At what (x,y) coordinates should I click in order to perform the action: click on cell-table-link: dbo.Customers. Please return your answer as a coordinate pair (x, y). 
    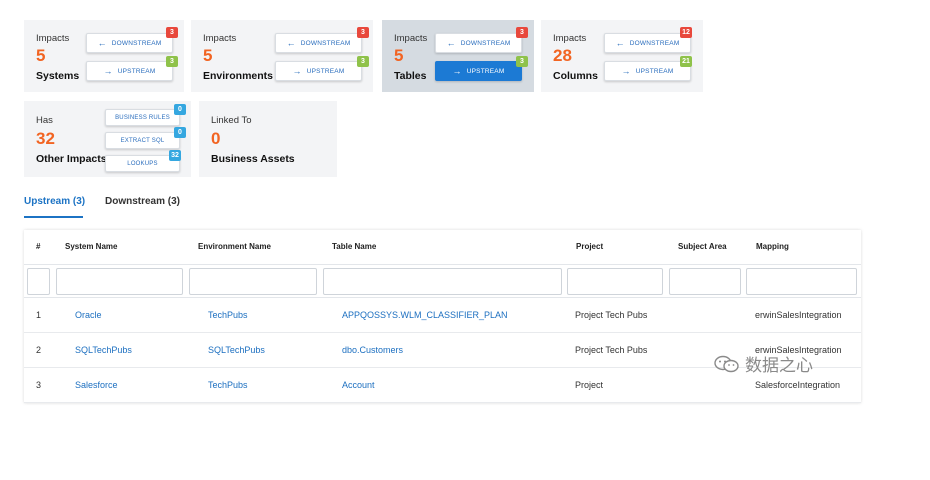
    Looking at the image, I should click on (372, 350).